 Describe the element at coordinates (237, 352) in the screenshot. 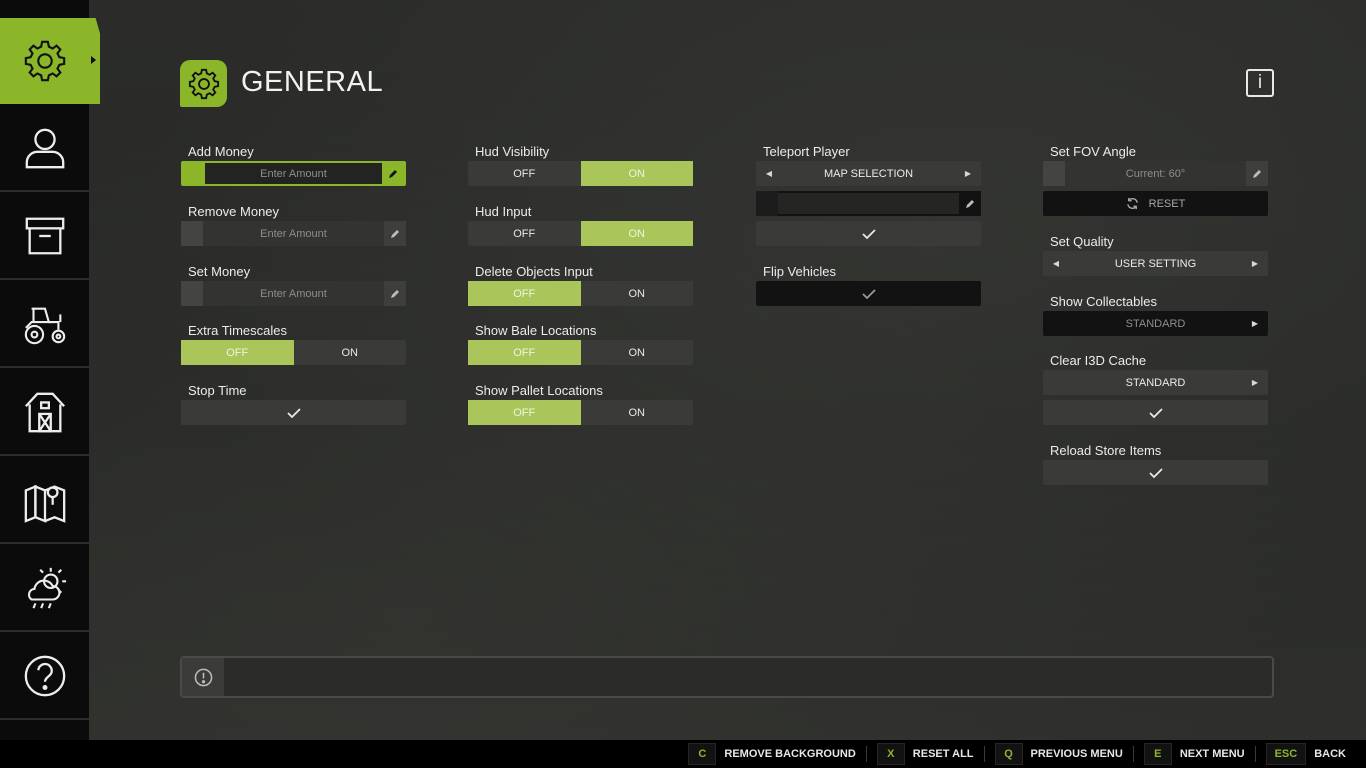

I see `extra-timescales-off: OFF` at that location.